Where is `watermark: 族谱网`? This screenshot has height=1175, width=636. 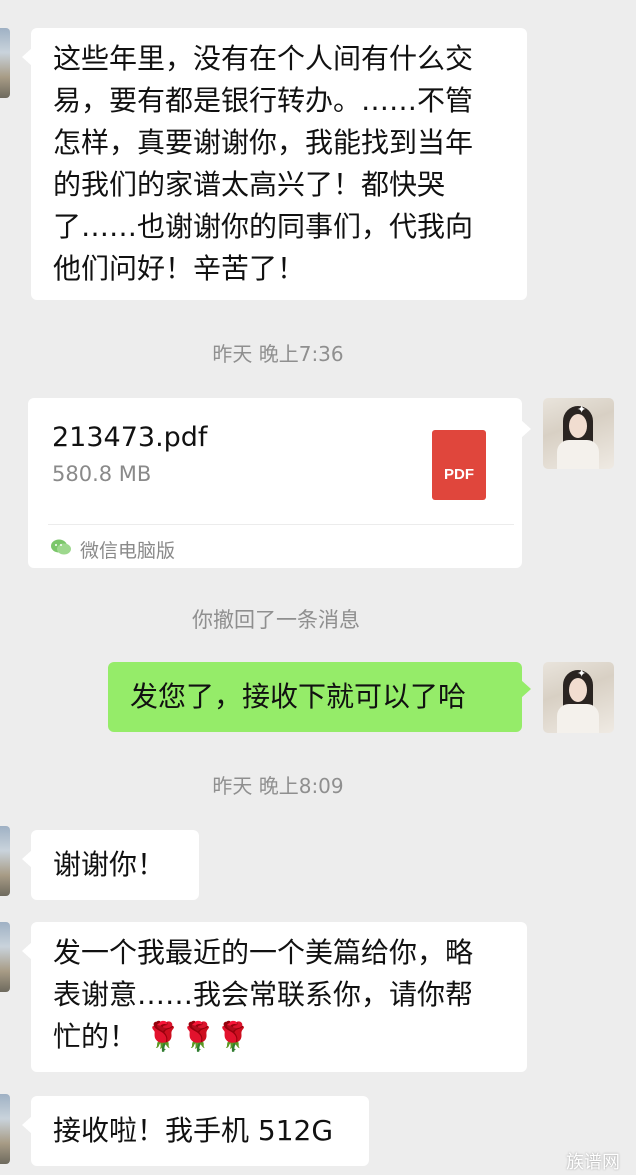 watermark: 族谱网 is located at coordinates (593, 1162).